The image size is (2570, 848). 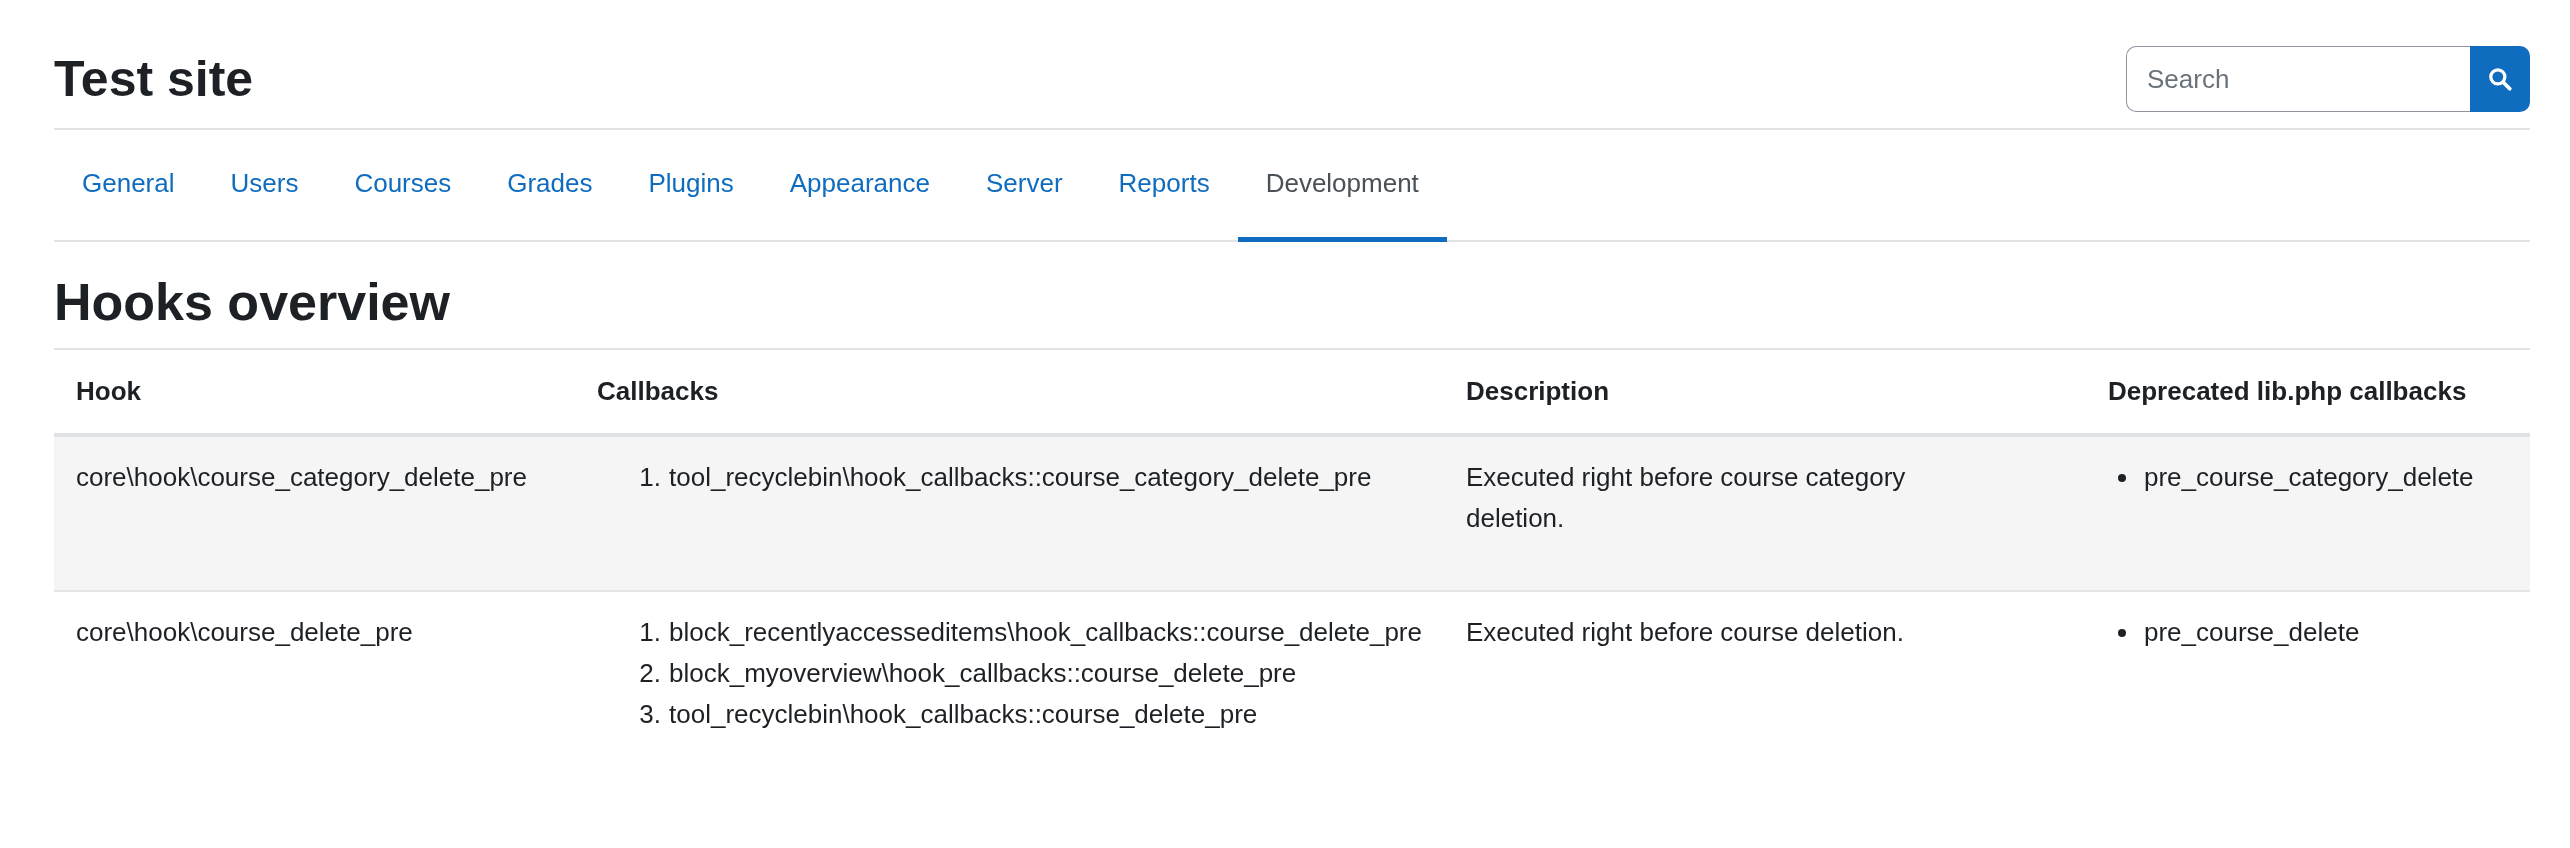 What do you see at coordinates (649, 673) in the screenshot?
I see `list-number: 2.` at bounding box center [649, 673].